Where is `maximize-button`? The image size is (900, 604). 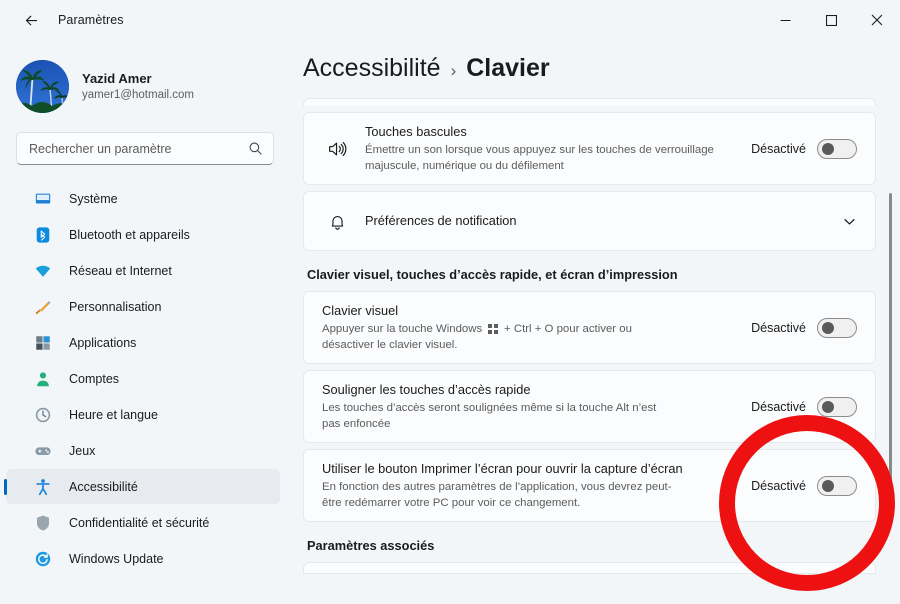
maximize-button is located at coordinates (831, 20).